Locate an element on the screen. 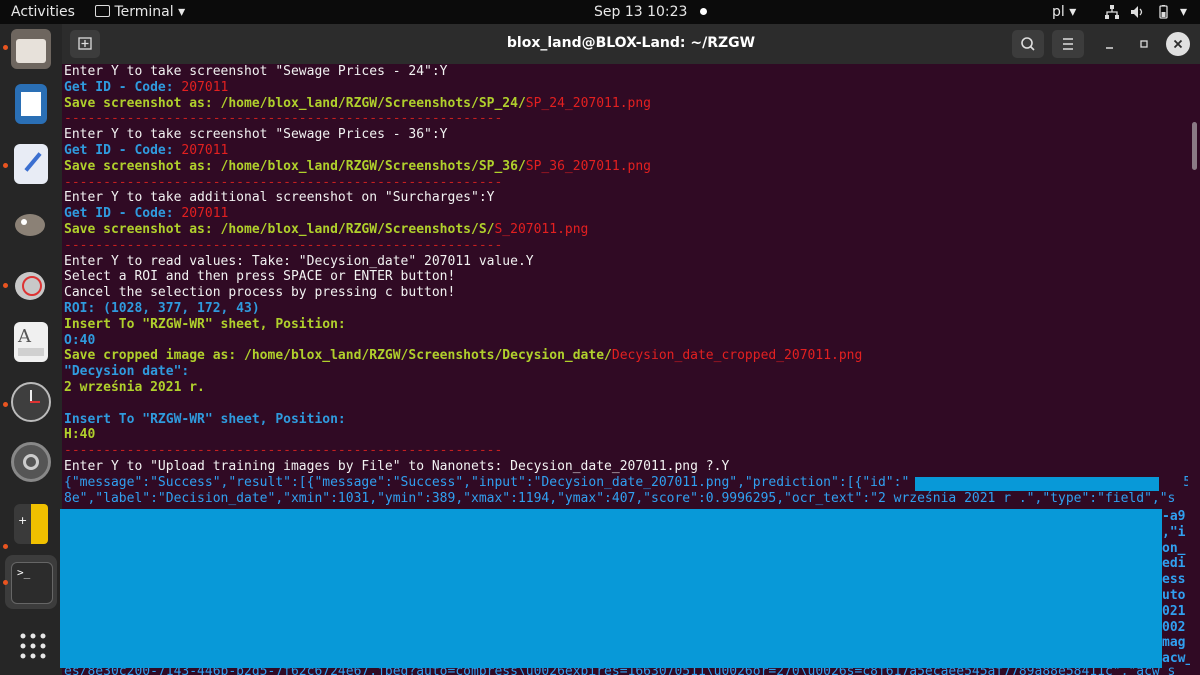  battery-icon is located at coordinates (1163, 12).